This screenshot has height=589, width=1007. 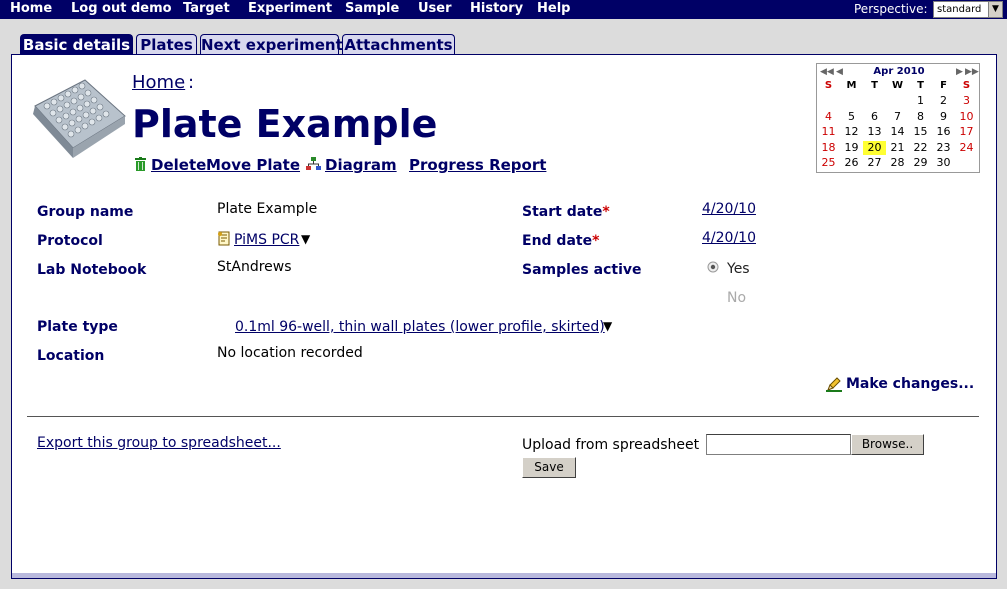 I want to click on delete-link: Delete, so click(x=178, y=165).